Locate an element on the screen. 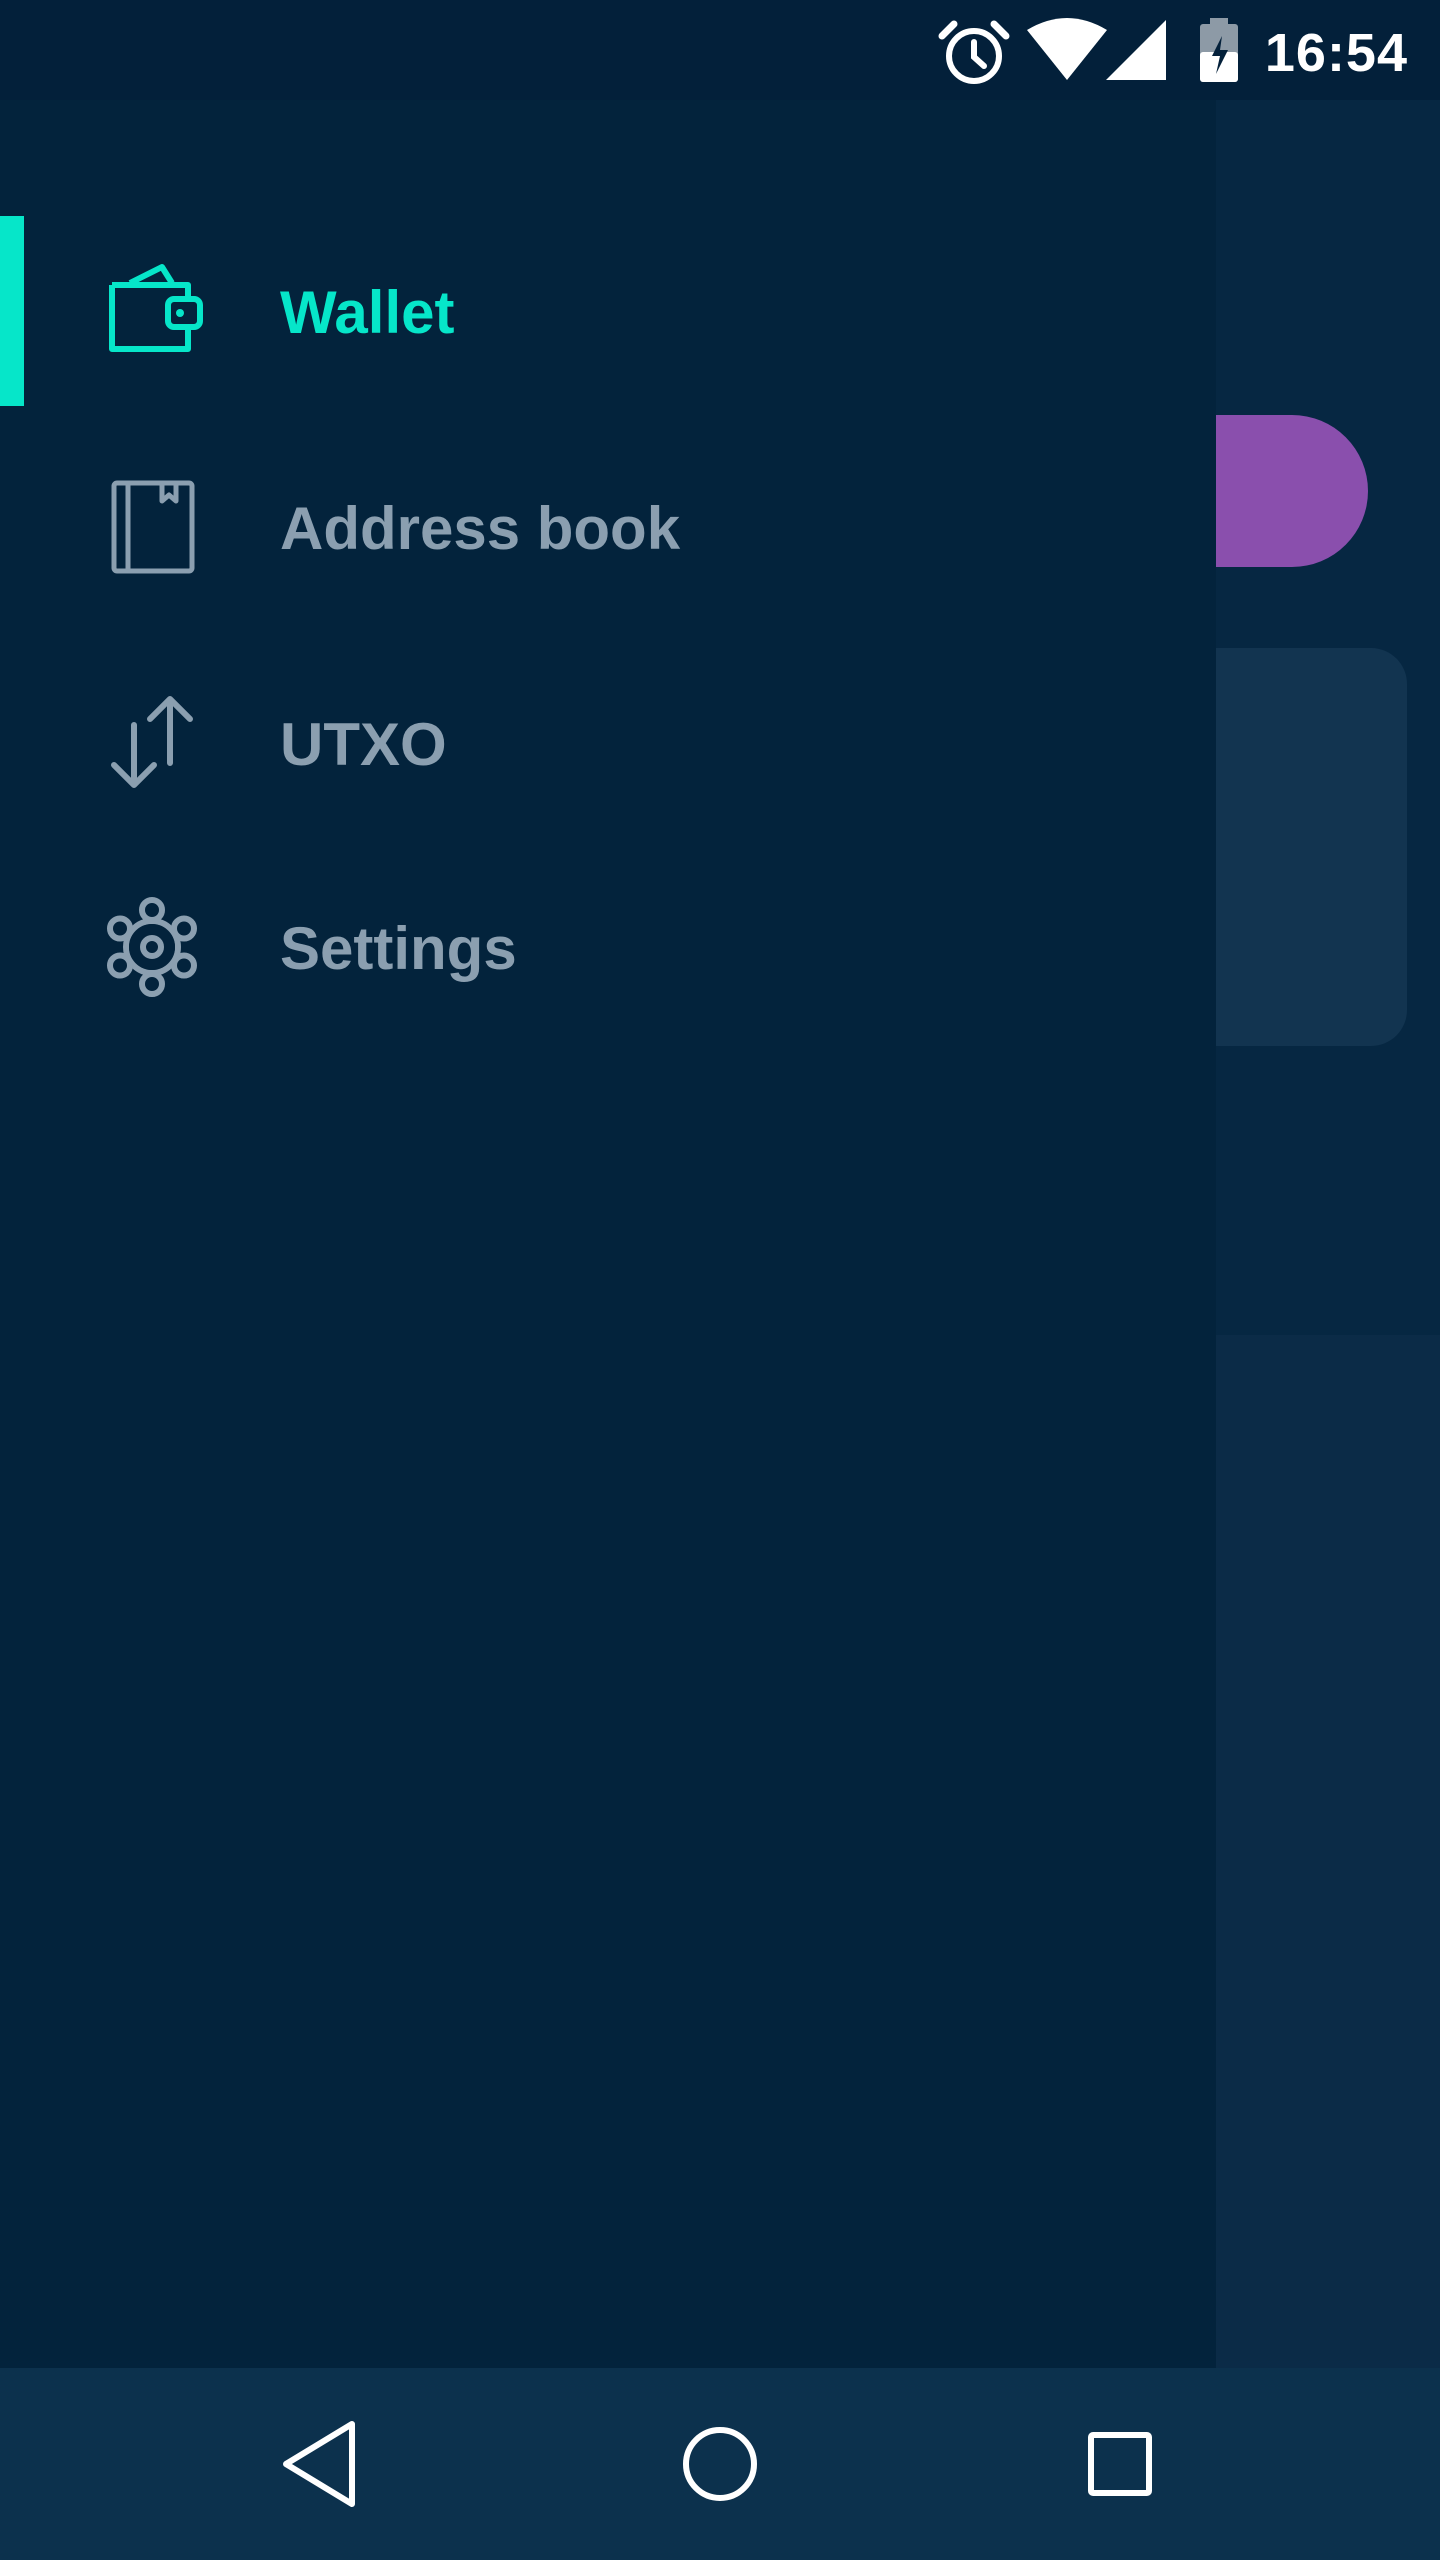 This screenshot has width=1440, height=2560. drawer-item-utxo: UTXO is located at coordinates (608, 743).